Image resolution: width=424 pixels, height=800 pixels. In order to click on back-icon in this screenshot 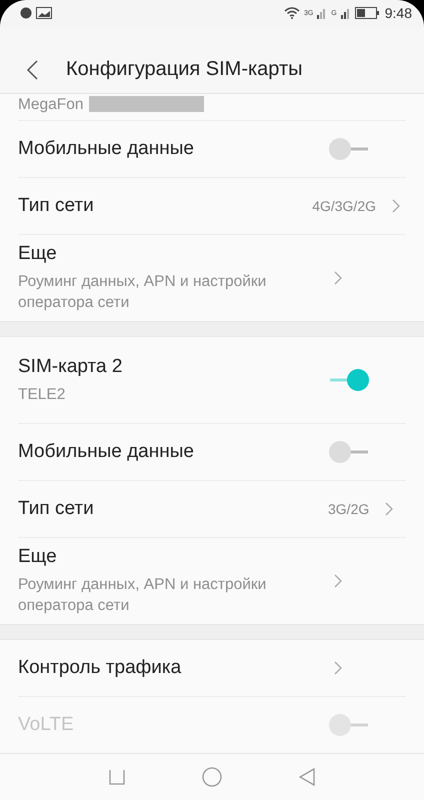, I will do `click(32, 70)`.